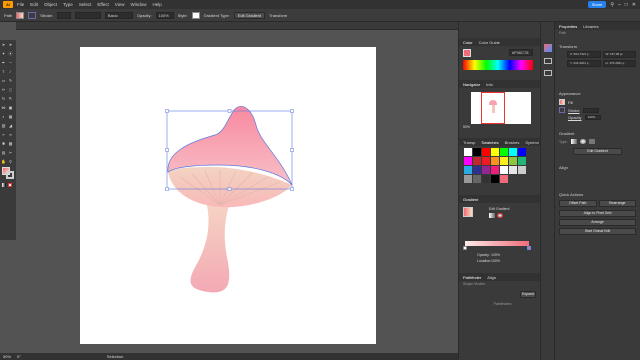 This screenshot has width=640, height=360. I want to click on edit-gradient-props-button: Edit Gradient, so click(597, 151).